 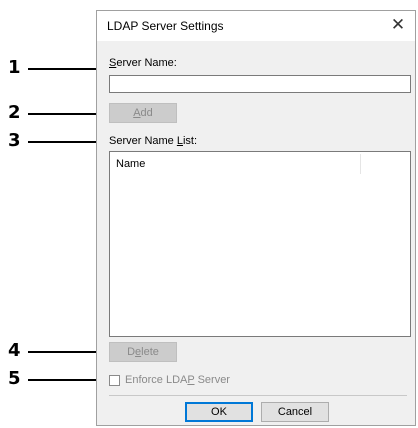 I want to click on callout-1: 1, so click(x=55, y=68).